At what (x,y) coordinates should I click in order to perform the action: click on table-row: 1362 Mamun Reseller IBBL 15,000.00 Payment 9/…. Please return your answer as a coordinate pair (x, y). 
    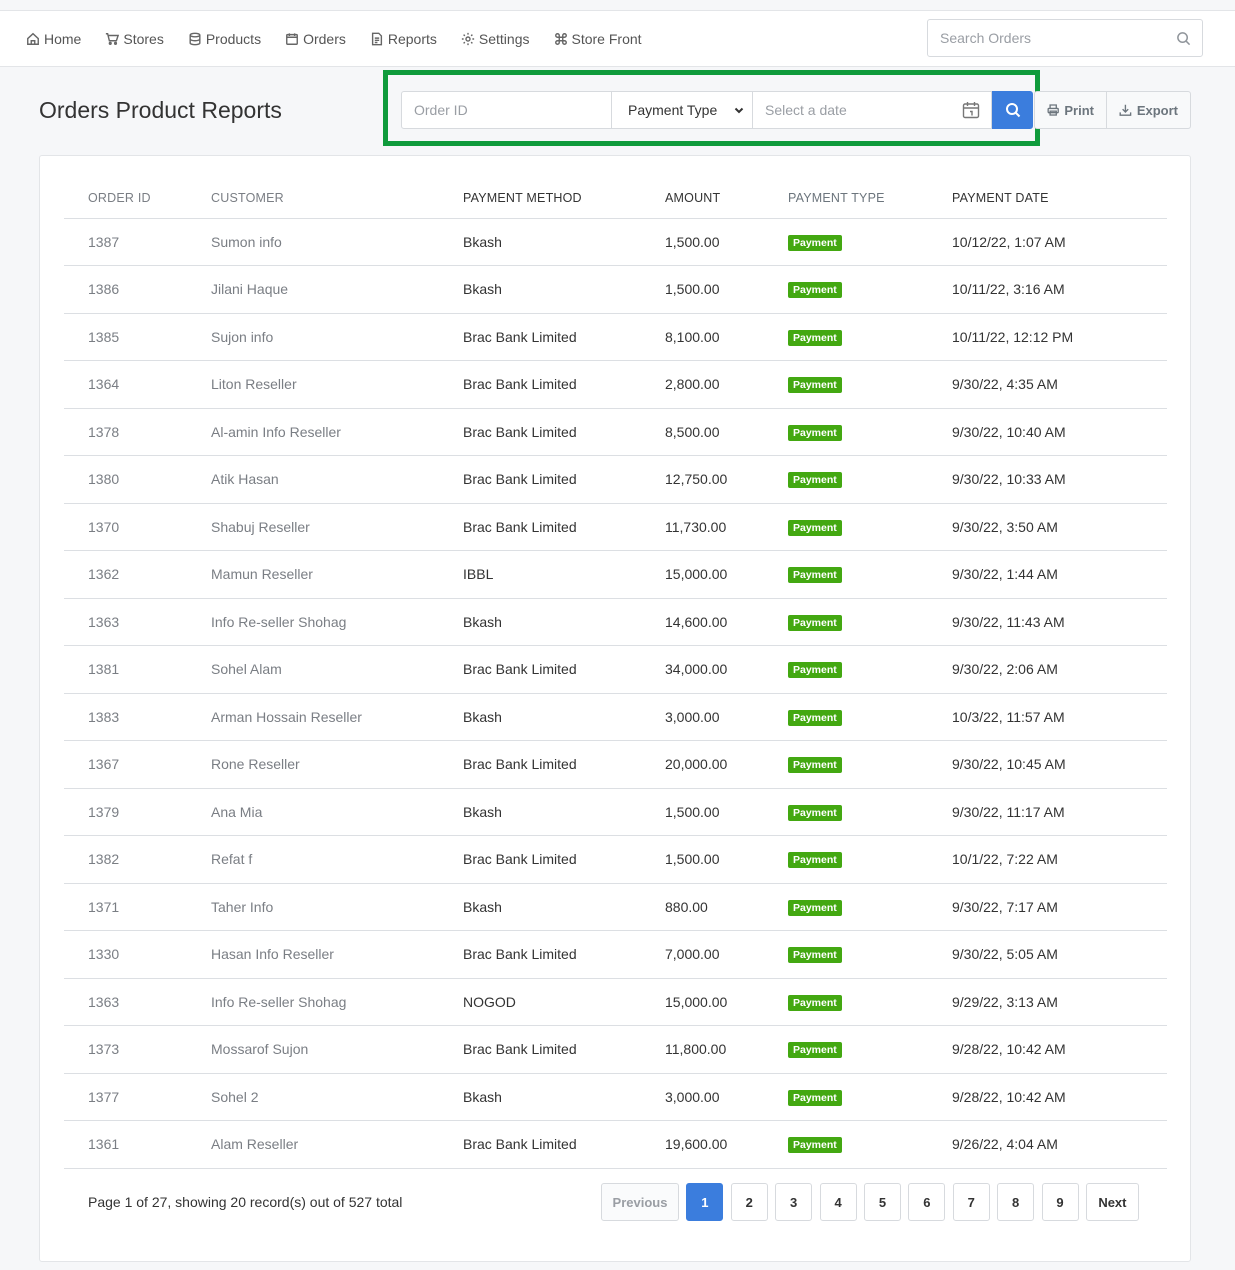
    Looking at the image, I should click on (615, 574).